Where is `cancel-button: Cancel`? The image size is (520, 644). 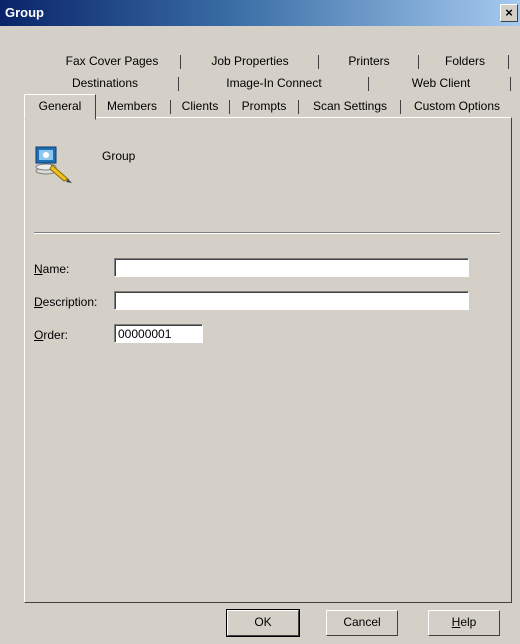 cancel-button: Cancel is located at coordinates (362, 623).